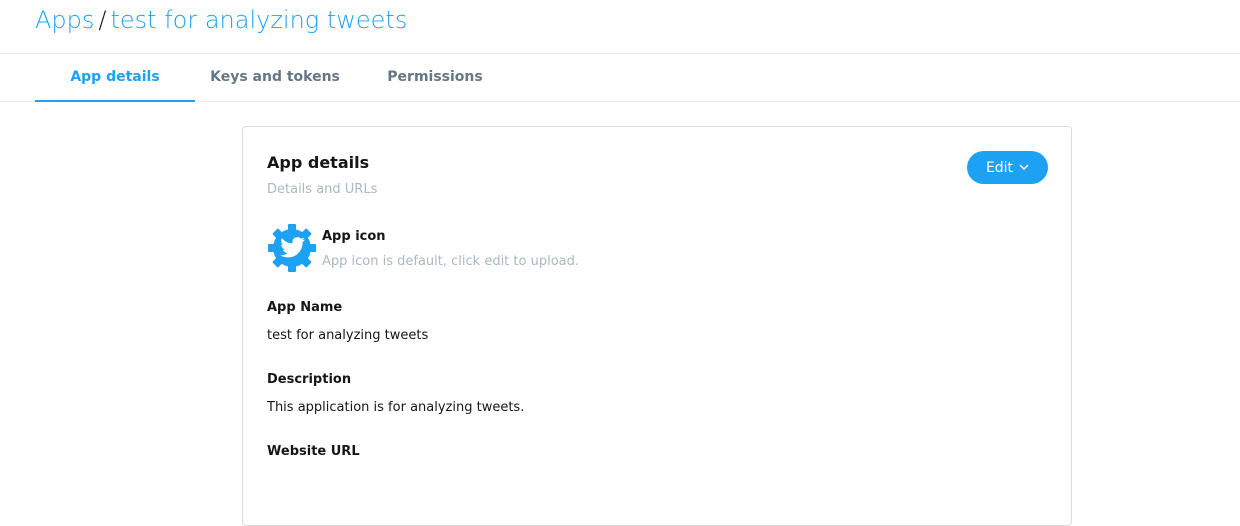  I want to click on twitter-gear-icon, so click(292, 248).